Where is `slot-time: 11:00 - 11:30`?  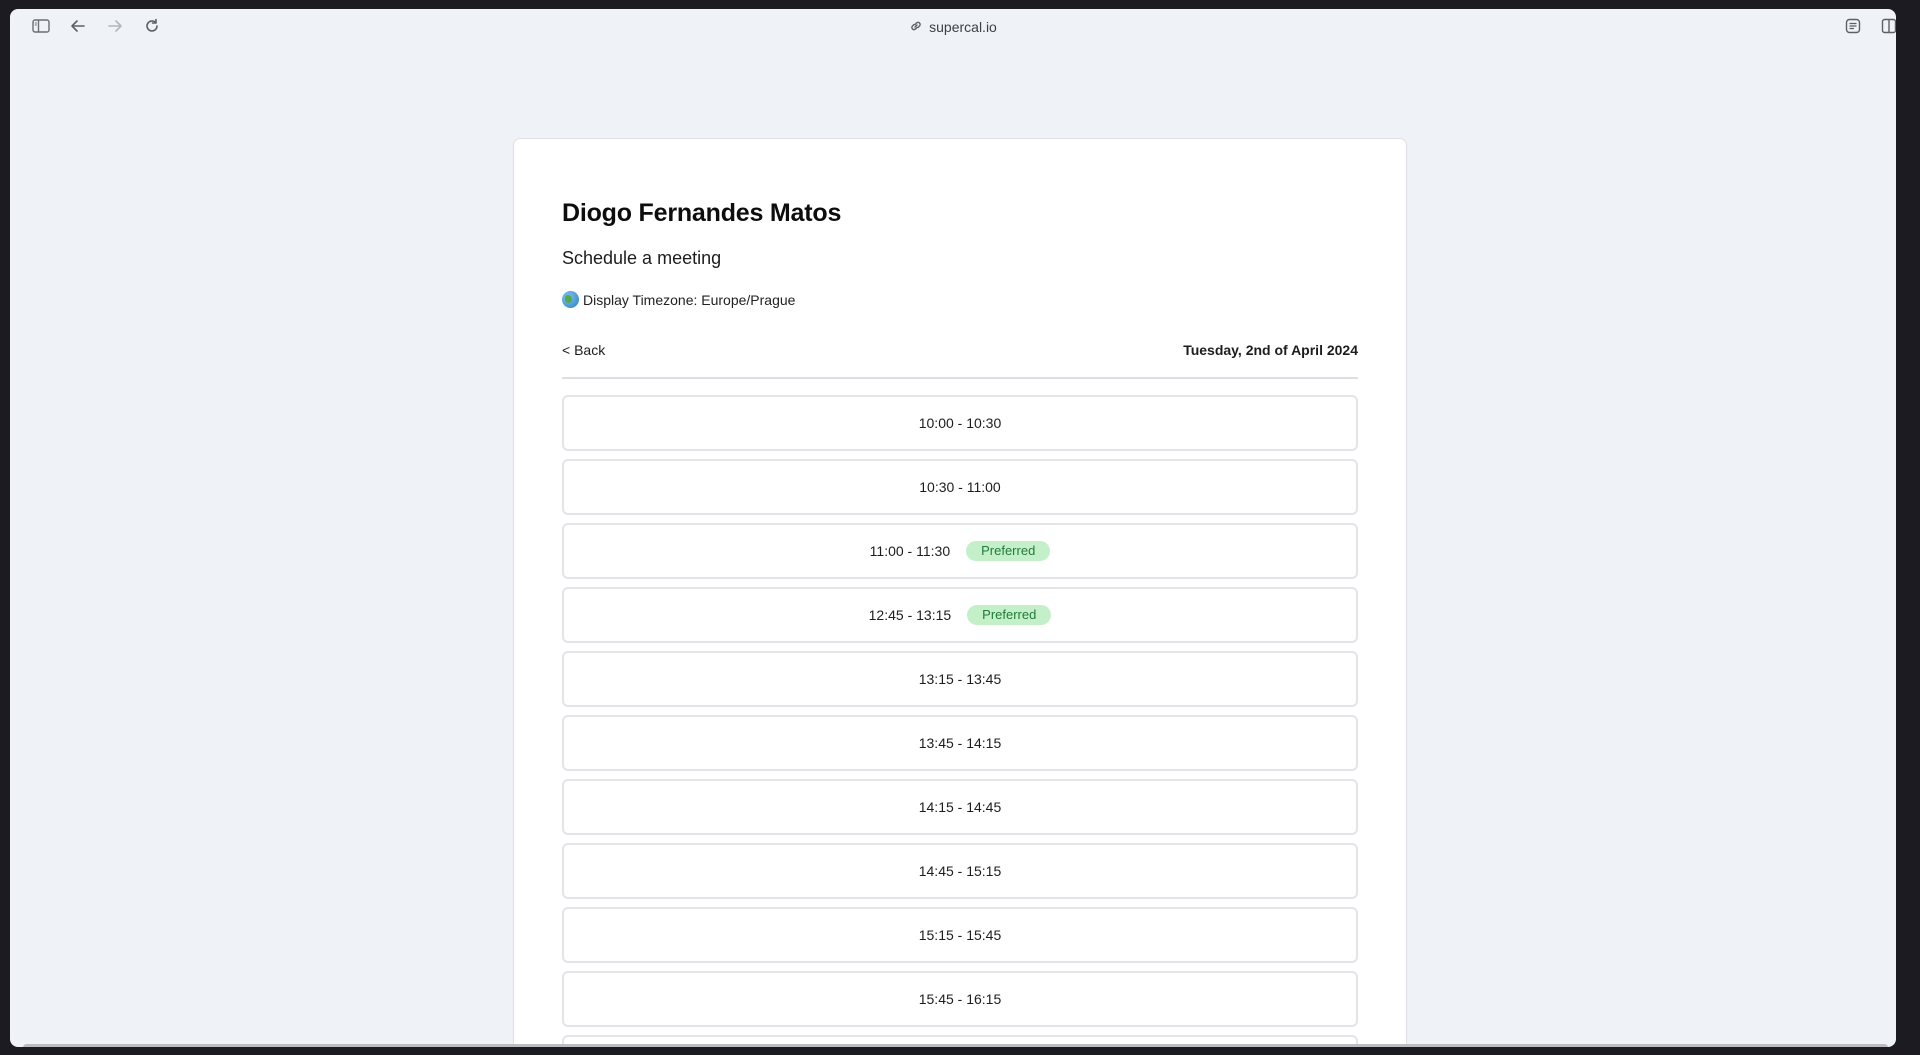
slot-time: 11:00 - 11:30 is located at coordinates (910, 551).